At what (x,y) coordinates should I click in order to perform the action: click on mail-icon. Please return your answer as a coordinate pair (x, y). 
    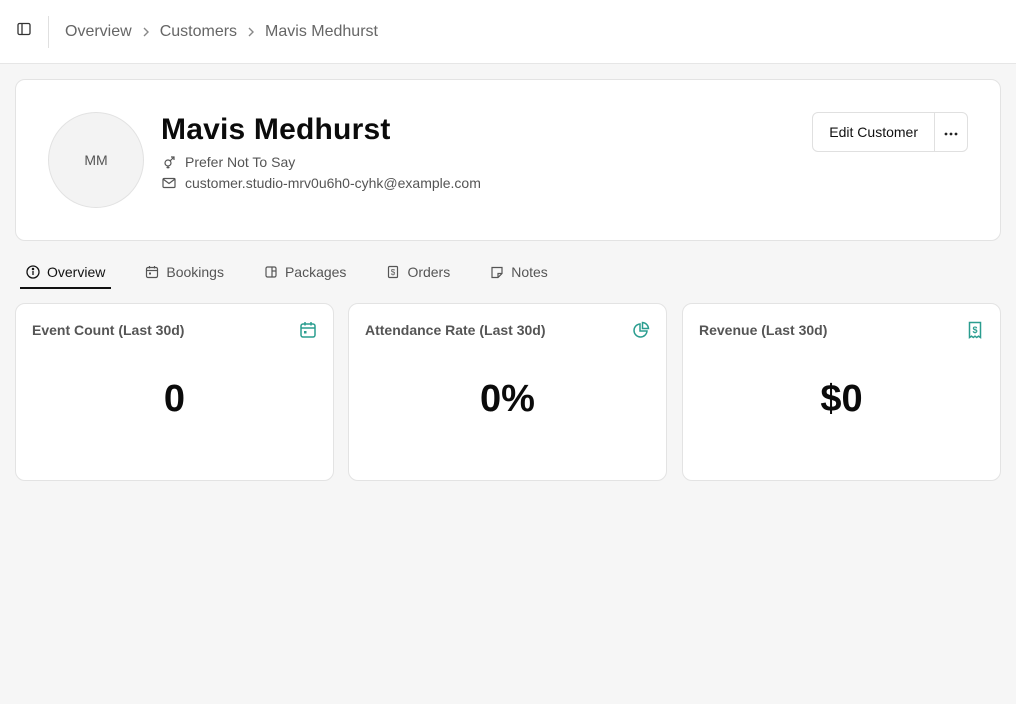
    Looking at the image, I should click on (169, 183).